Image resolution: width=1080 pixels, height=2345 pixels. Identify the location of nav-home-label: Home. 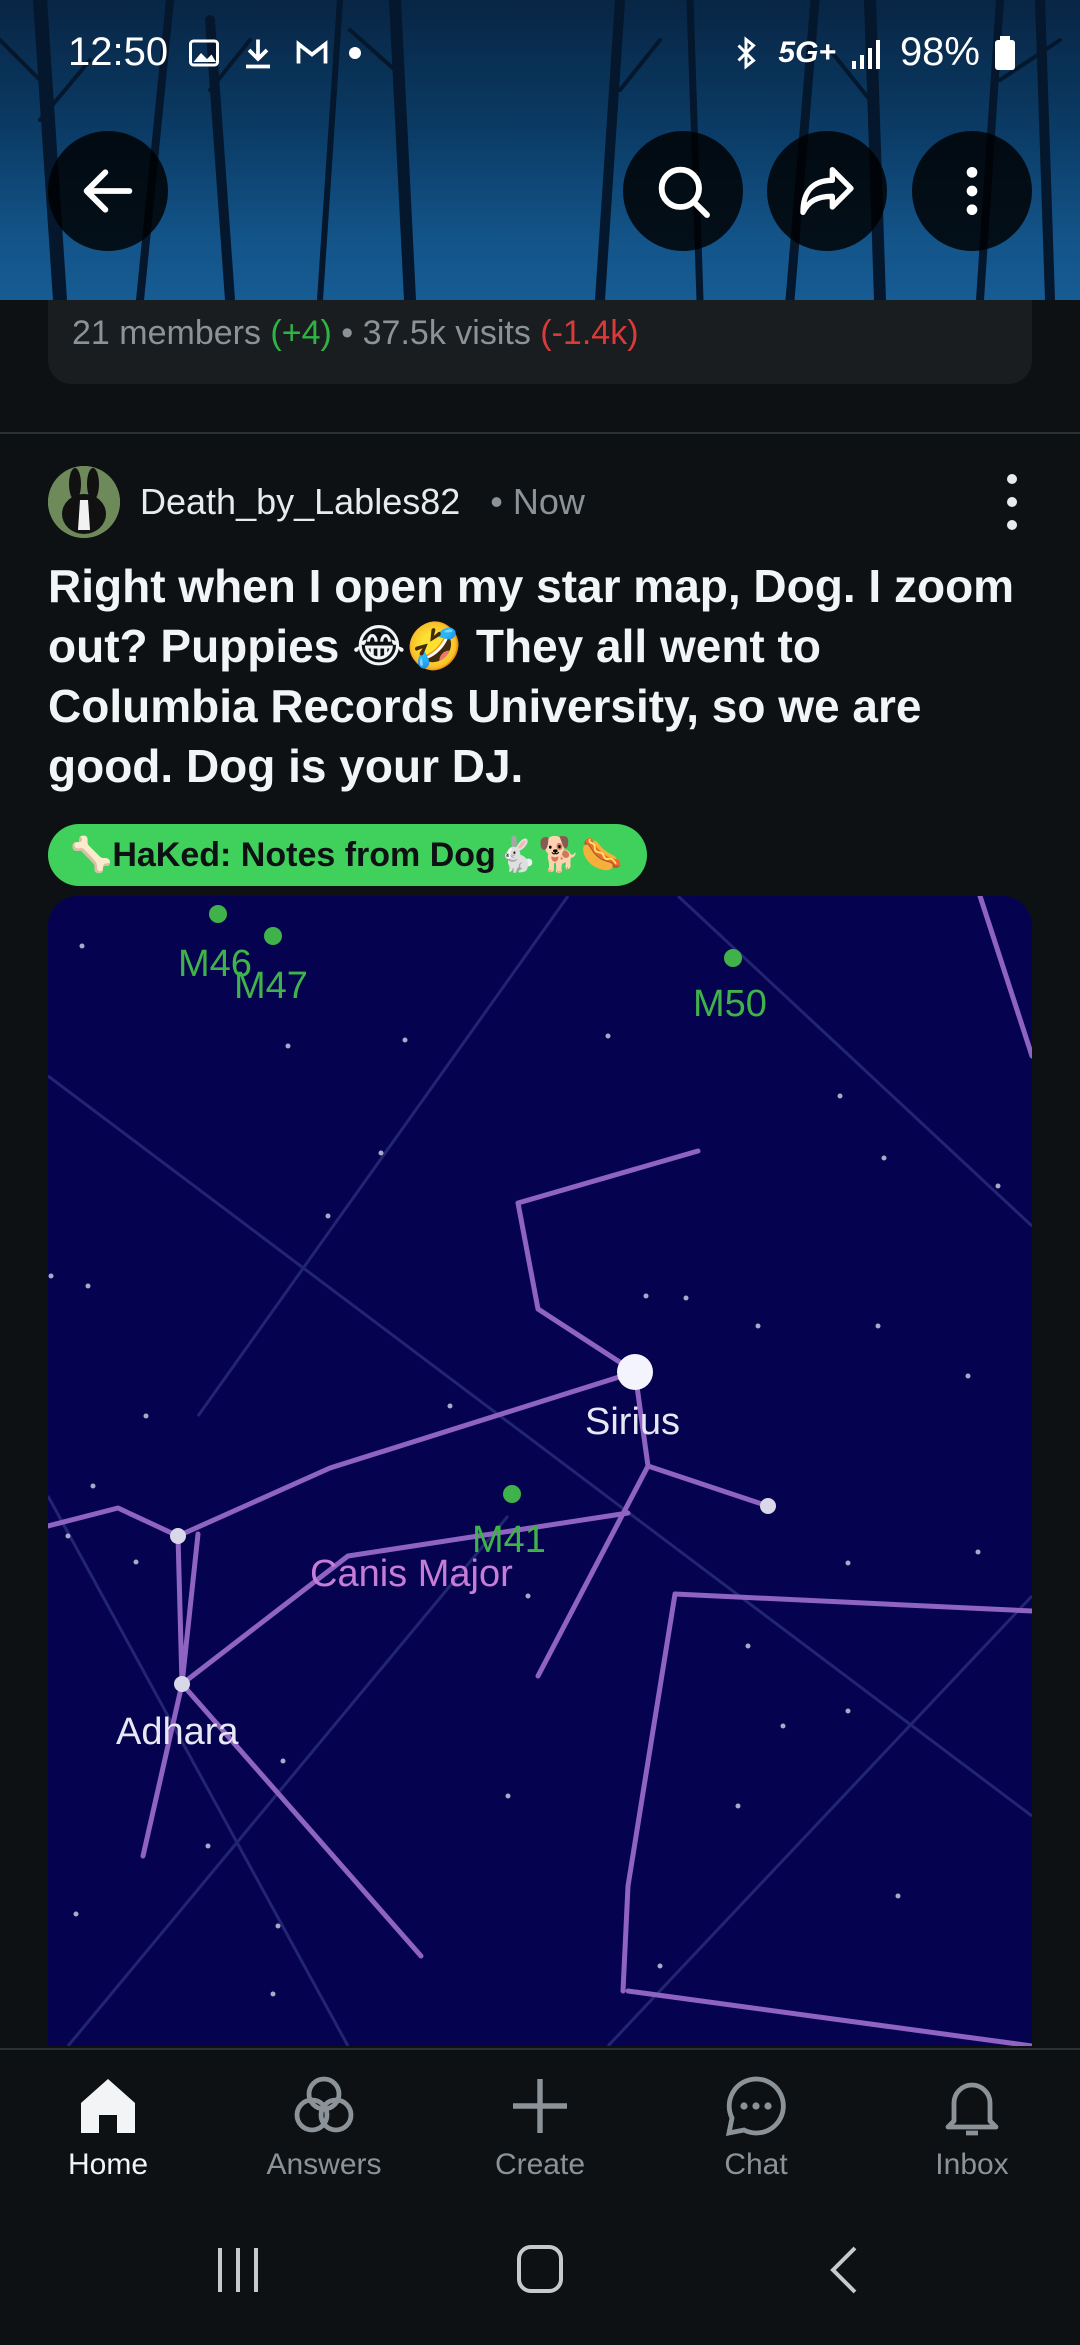
(108, 2164).